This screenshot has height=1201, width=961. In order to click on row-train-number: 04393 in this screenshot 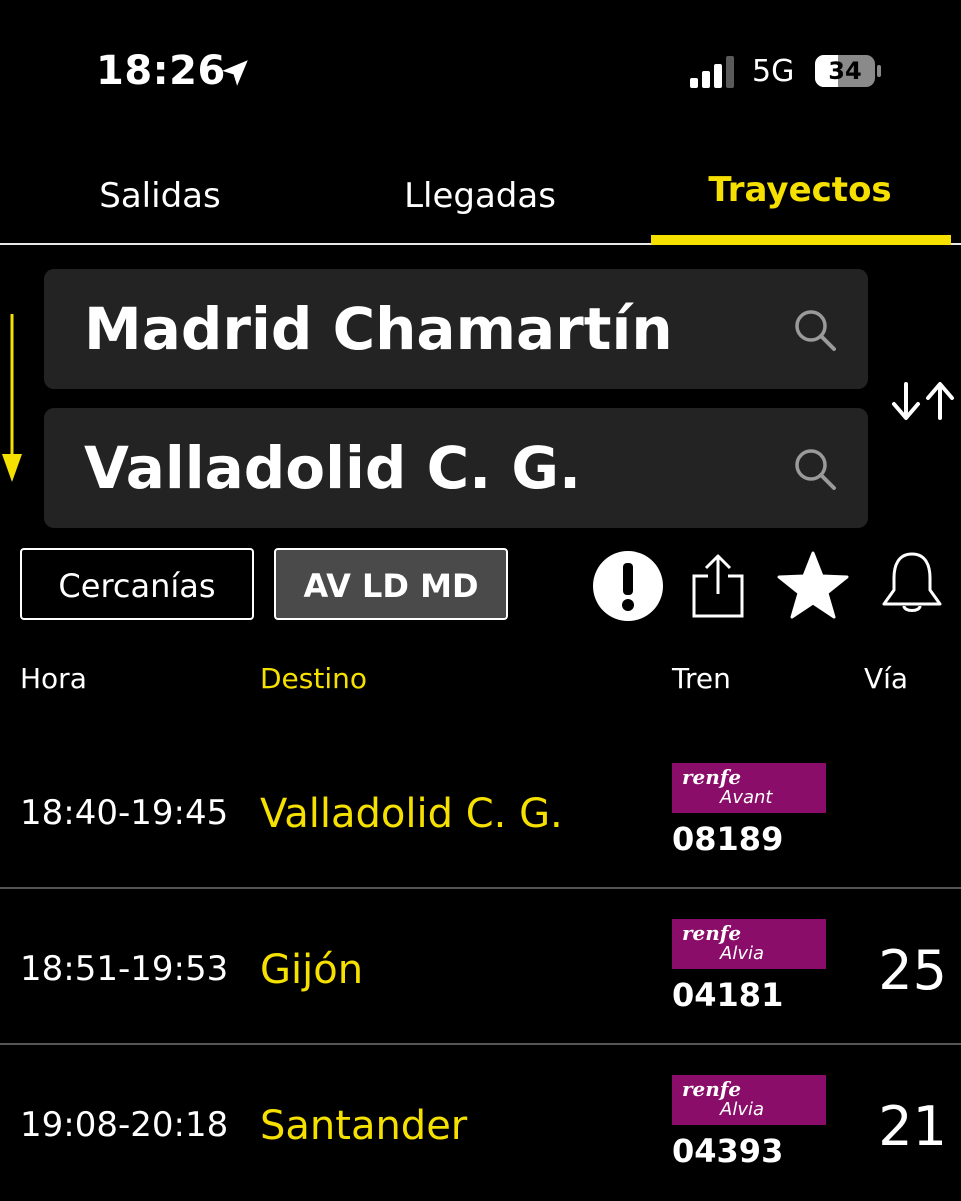, I will do `click(728, 1151)`.